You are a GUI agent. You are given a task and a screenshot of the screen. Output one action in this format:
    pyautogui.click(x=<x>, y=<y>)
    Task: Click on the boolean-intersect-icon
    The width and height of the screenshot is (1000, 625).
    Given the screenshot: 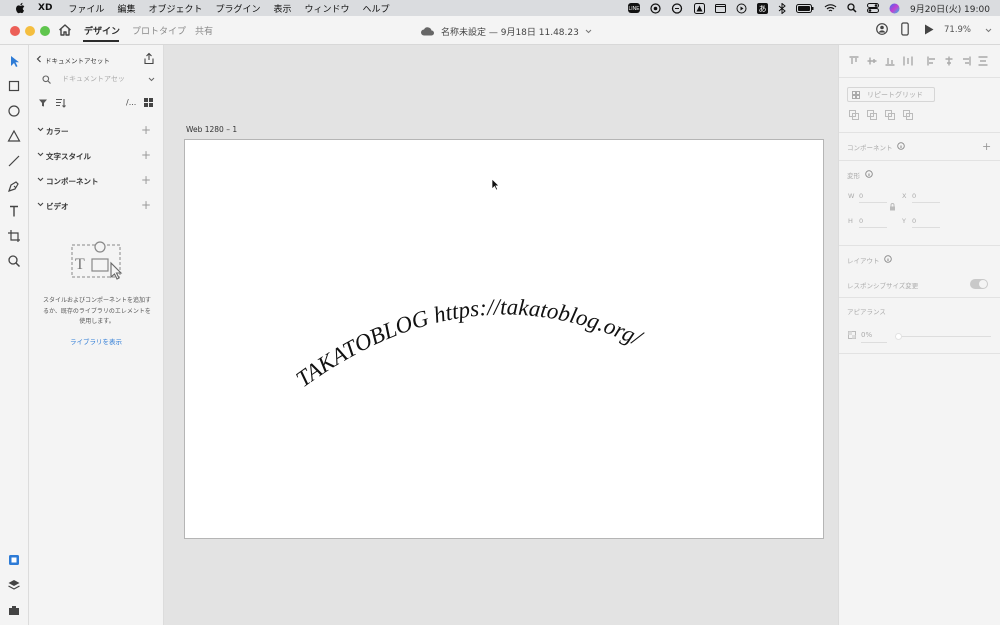 What is the action you would take?
    pyautogui.click(x=890, y=115)
    